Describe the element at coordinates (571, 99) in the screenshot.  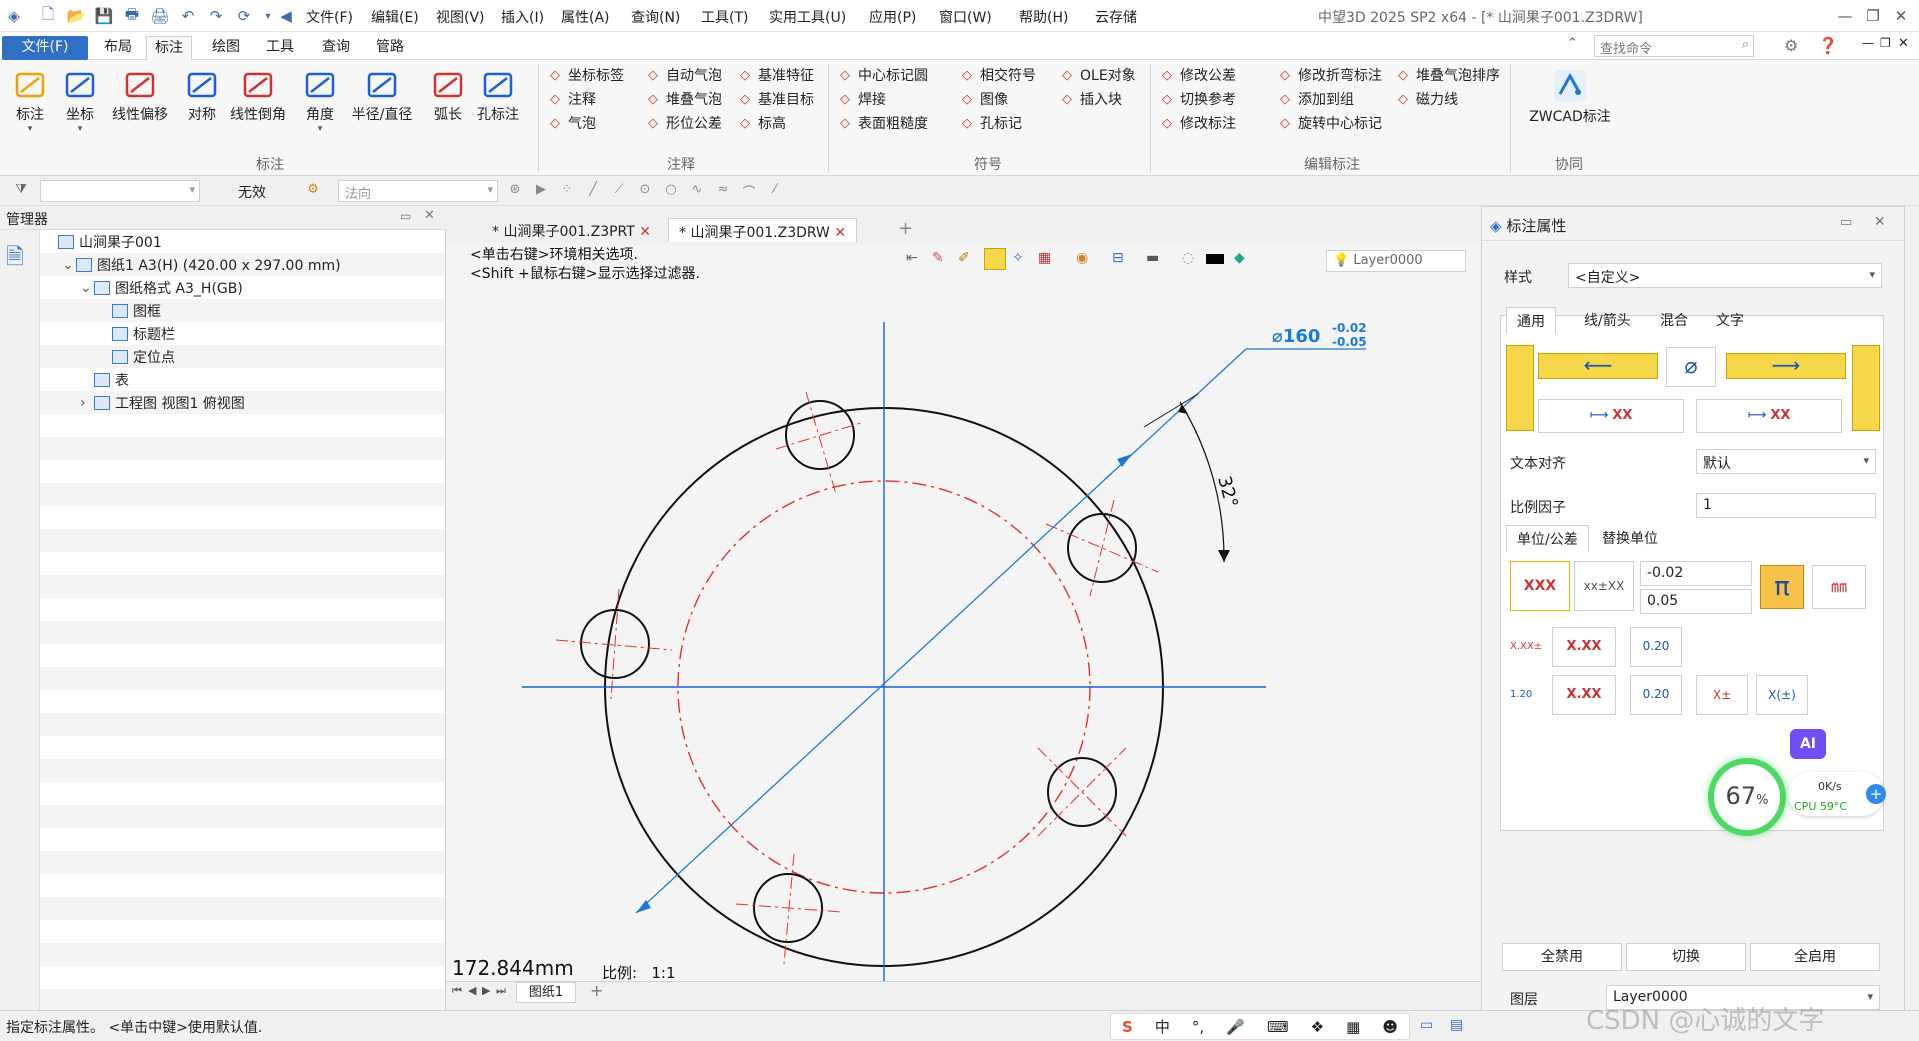
I see `ribbon-small-button: ◇ 注释` at that location.